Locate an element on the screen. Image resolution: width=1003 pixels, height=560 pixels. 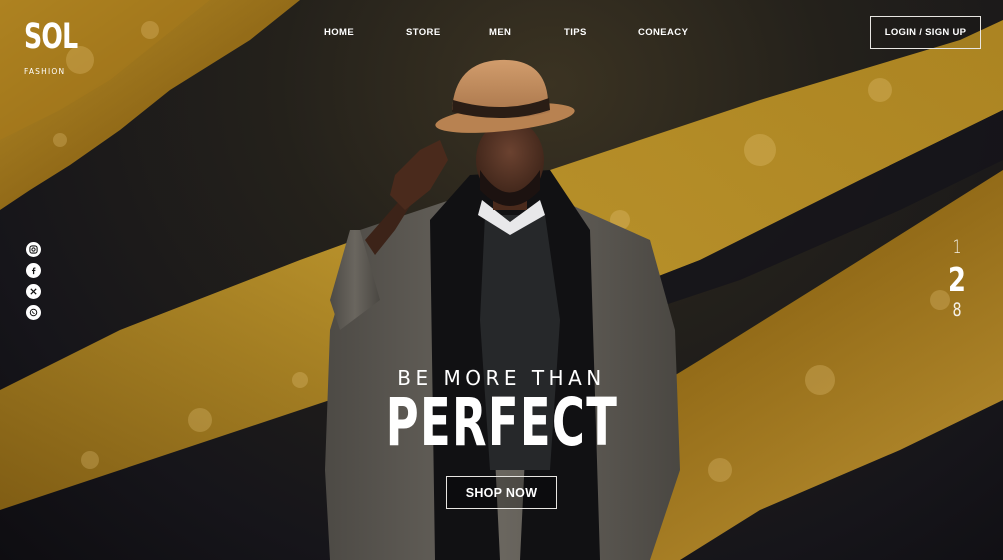
slide-pager: 1 2 8 is located at coordinates (957, 279).